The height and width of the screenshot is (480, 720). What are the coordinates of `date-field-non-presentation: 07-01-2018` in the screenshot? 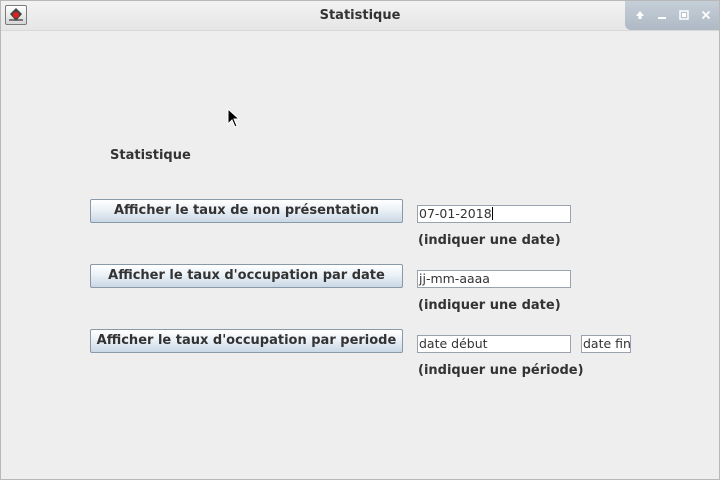 It's located at (494, 214).